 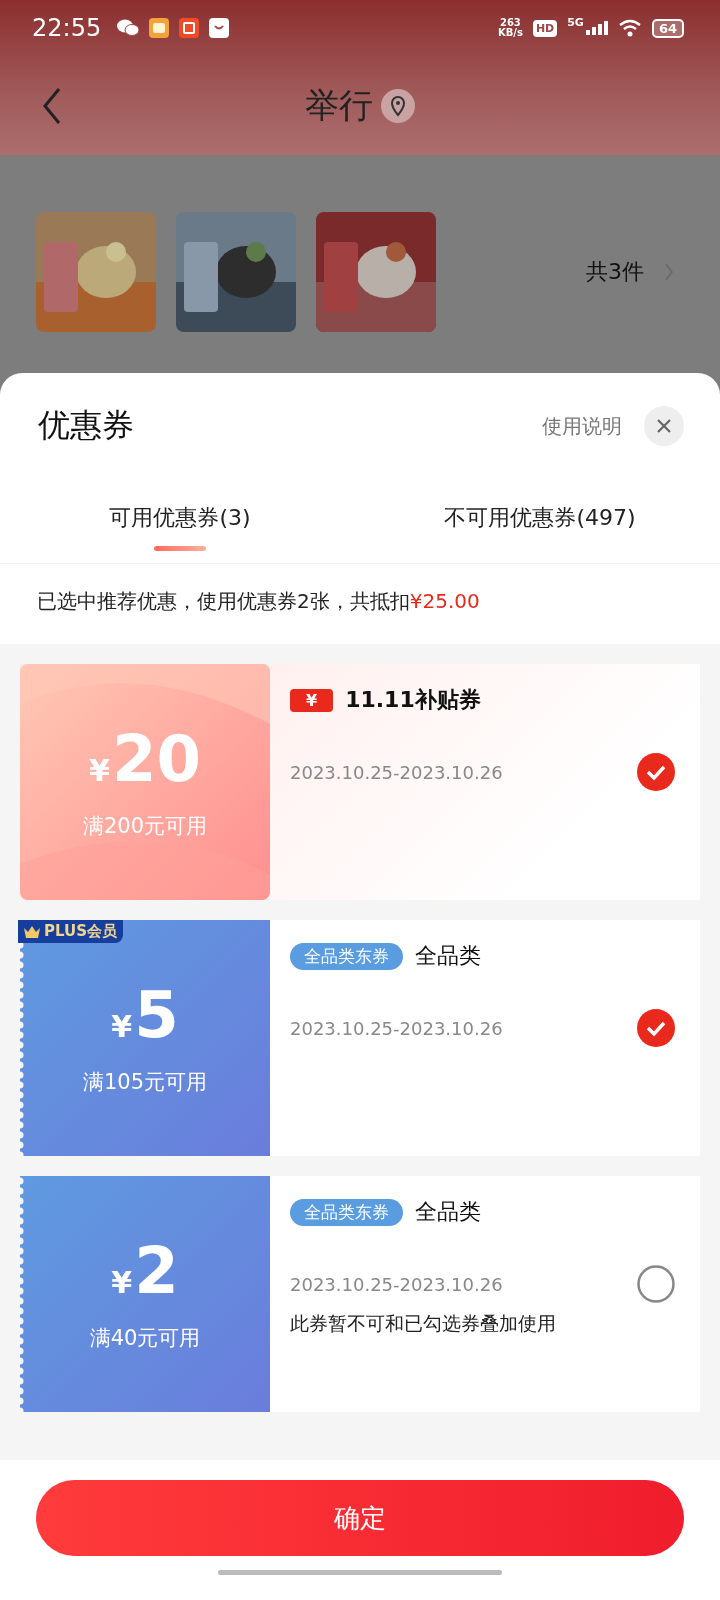 I want to click on coupon-amount: ¥2, so click(x=145, y=1273).